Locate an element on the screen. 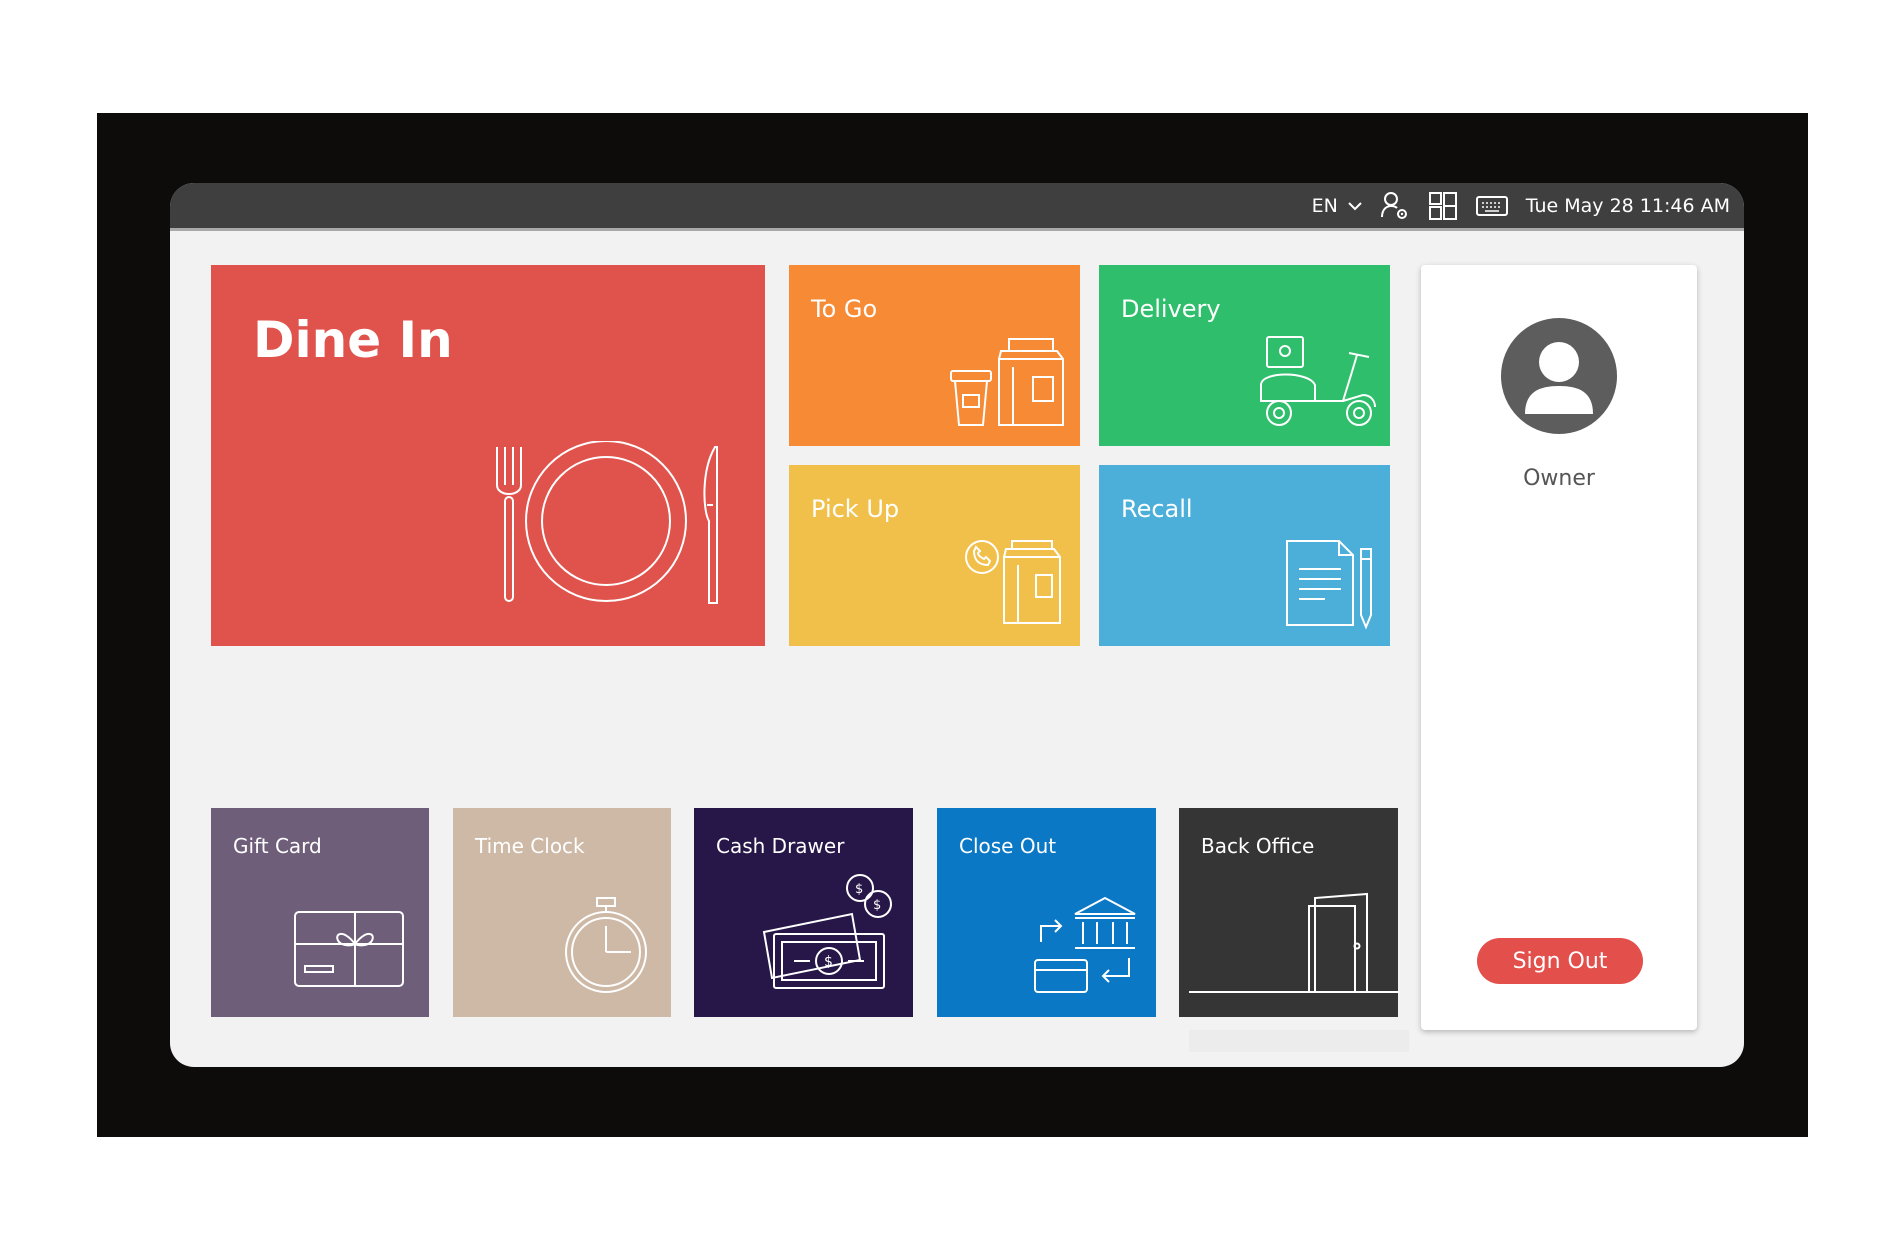  tile-label: Close Out is located at coordinates (1008, 846).